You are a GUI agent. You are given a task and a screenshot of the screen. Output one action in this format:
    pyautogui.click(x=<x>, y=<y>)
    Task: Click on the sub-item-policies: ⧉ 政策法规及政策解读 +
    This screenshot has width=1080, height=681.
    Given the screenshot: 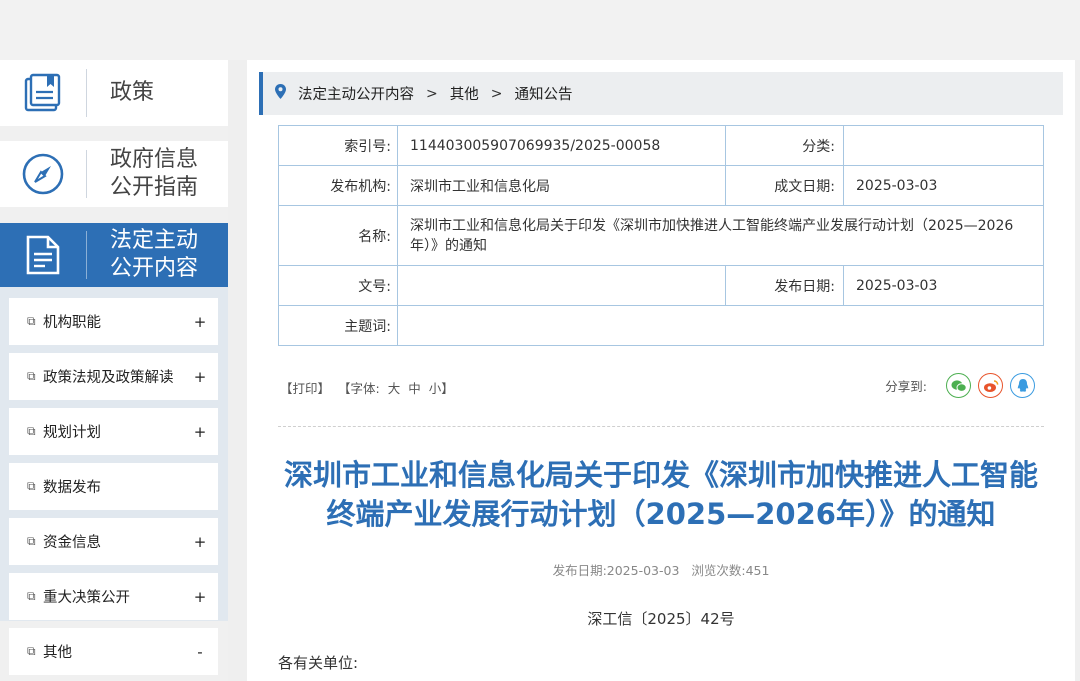 What is the action you would take?
    pyautogui.click(x=113, y=376)
    